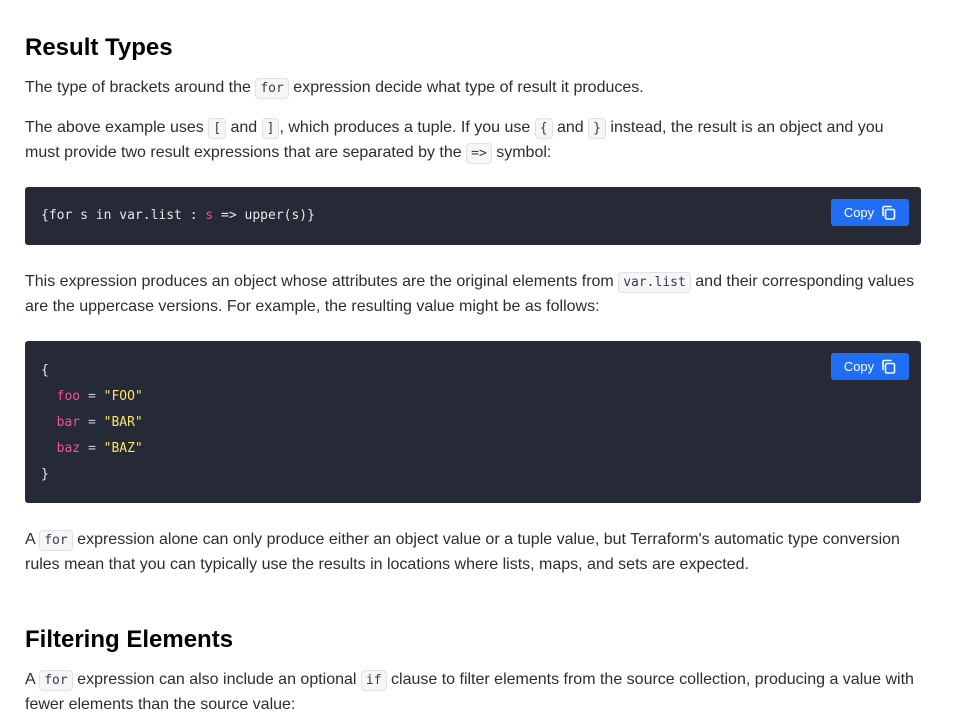  What do you see at coordinates (45, 474) in the screenshot?
I see `code-token-brace-close: }` at bounding box center [45, 474].